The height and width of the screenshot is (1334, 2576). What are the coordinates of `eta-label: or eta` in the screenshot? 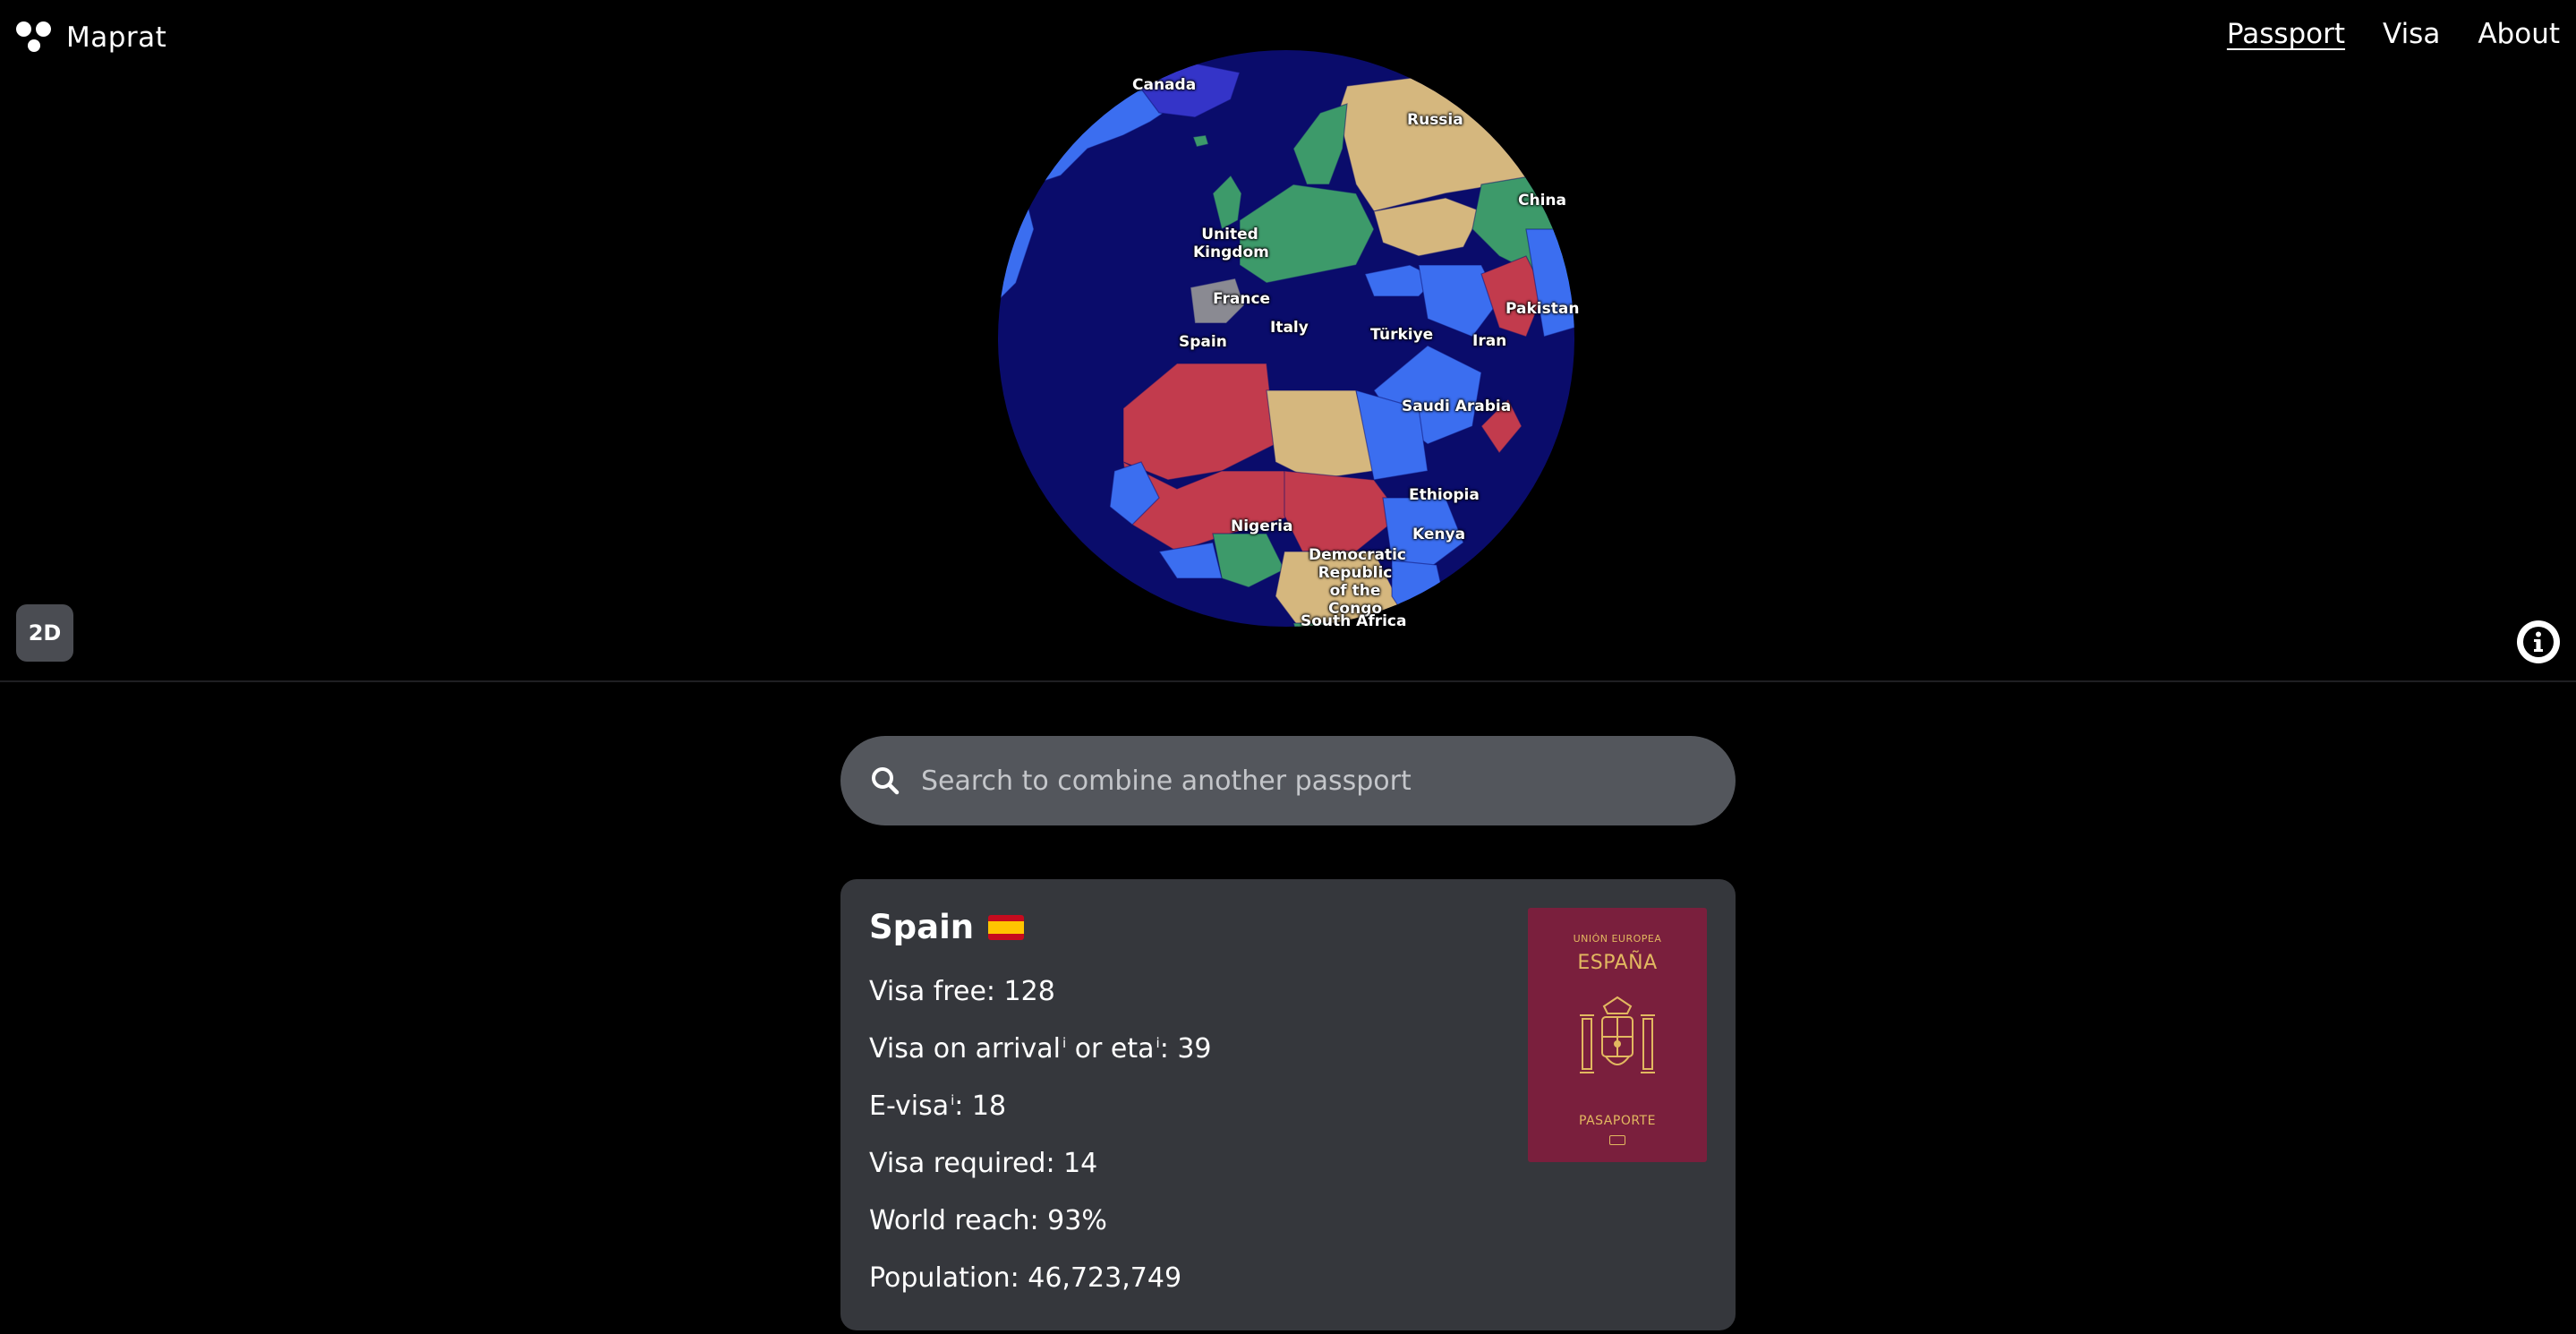 It's located at (1110, 1049).